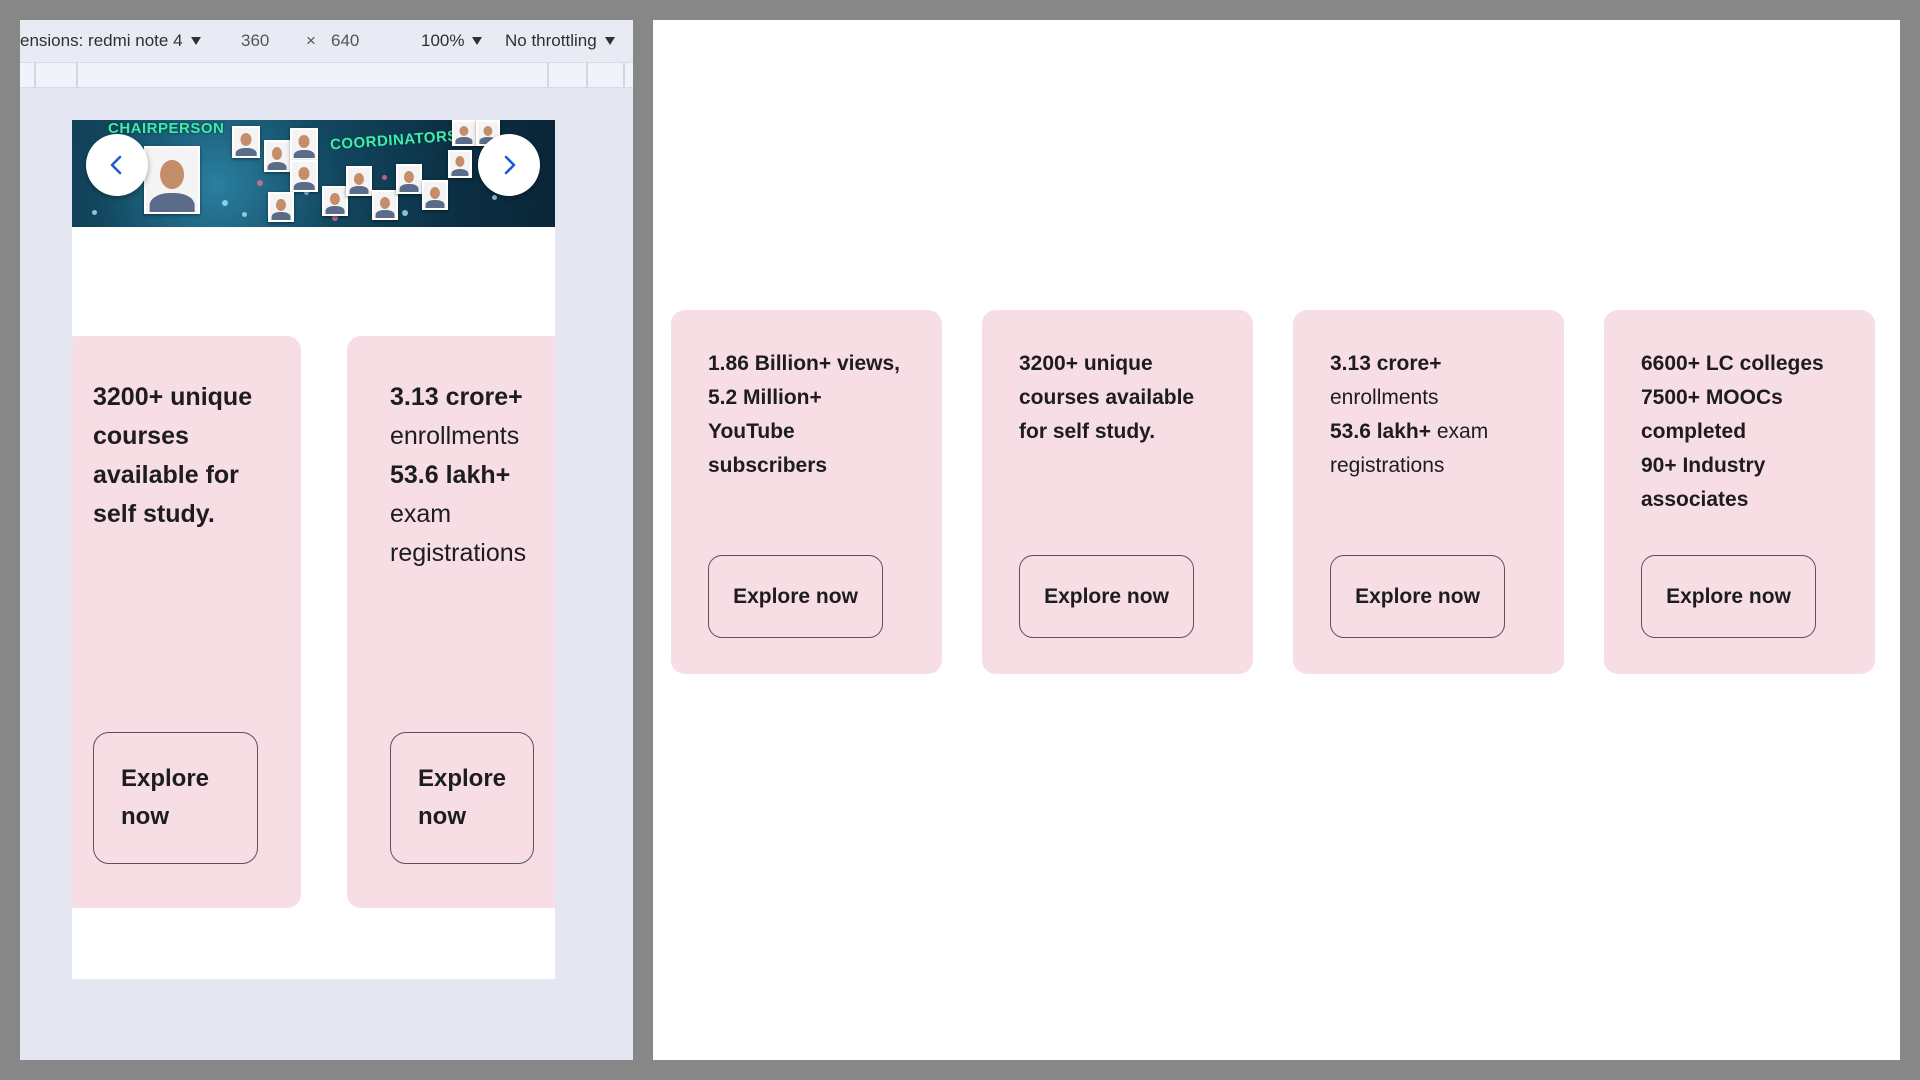 The height and width of the screenshot is (1080, 1920). What do you see at coordinates (1732, 363) in the screenshot?
I see `card-line: 6600+ LC colleges` at bounding box center [1732, 363].